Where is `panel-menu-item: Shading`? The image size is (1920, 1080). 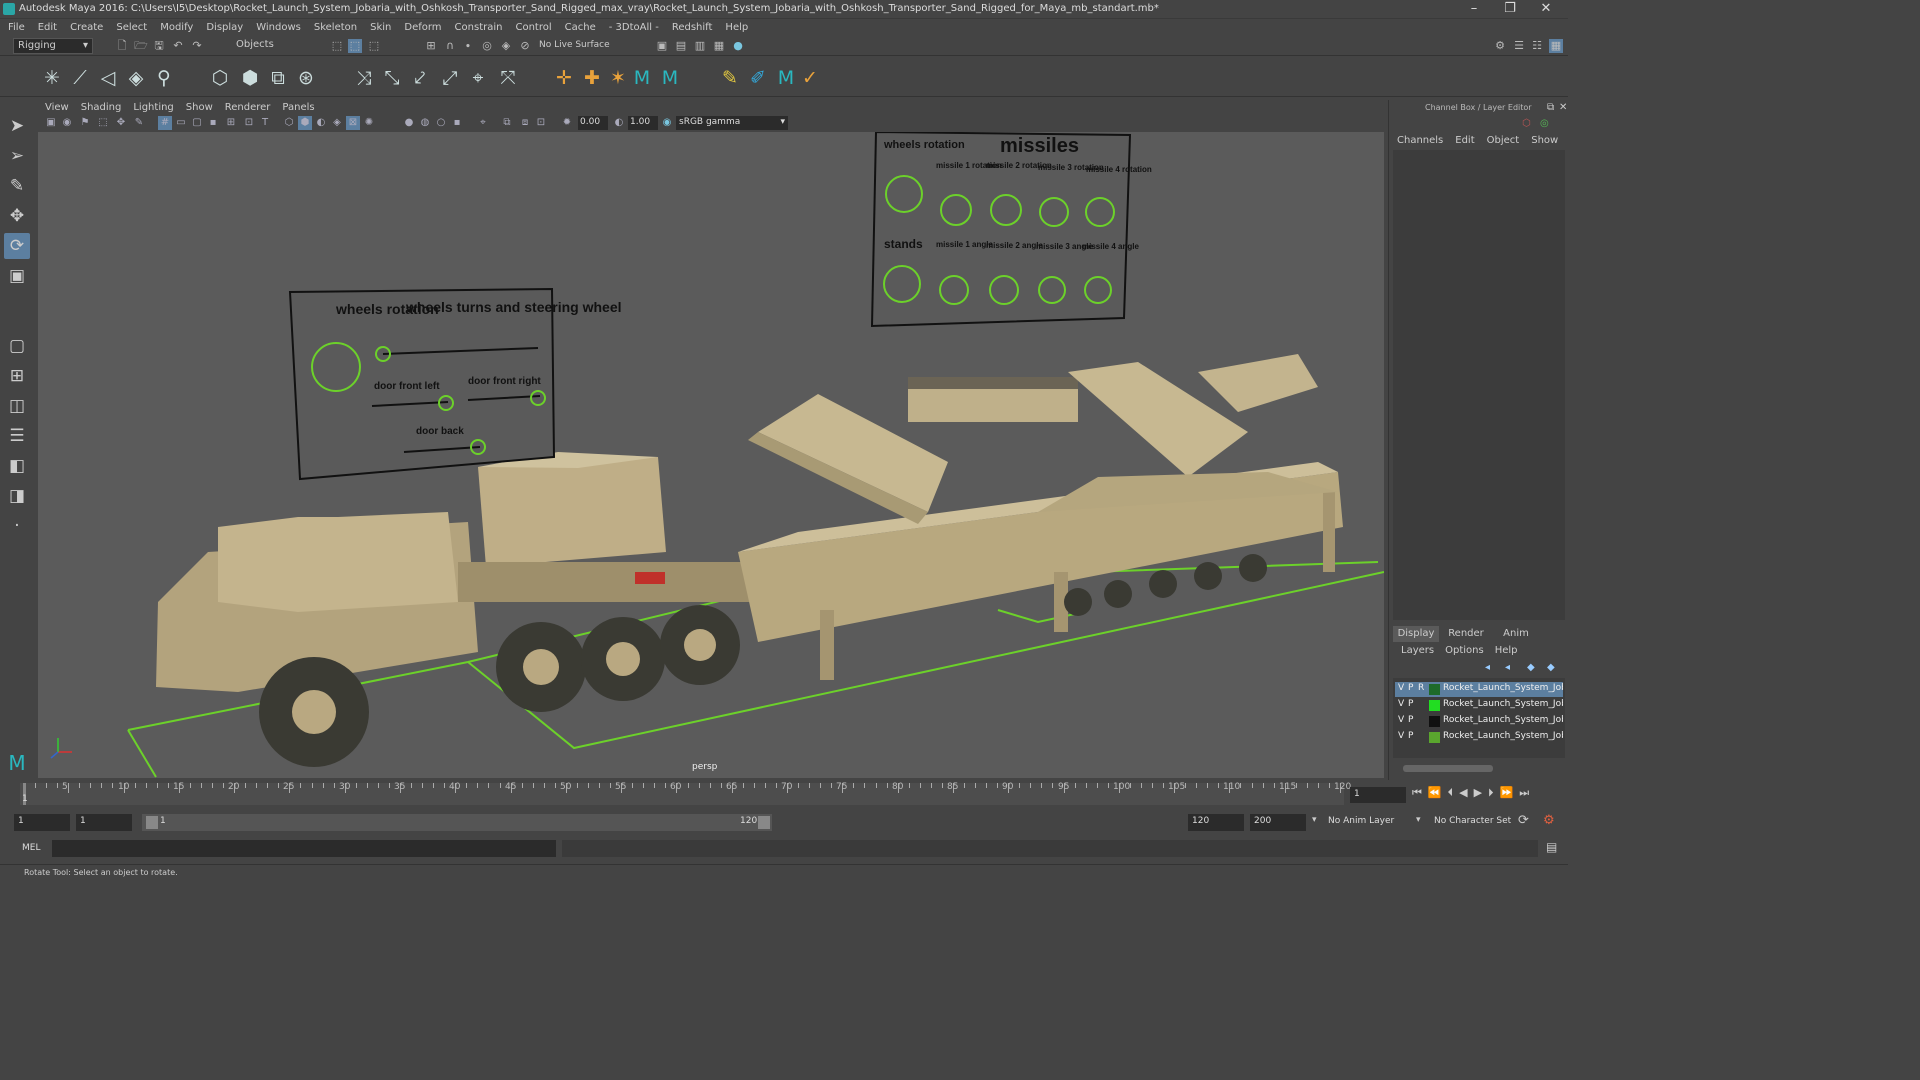 panel-menu-item: Shading is located at coordinates (101, 107).